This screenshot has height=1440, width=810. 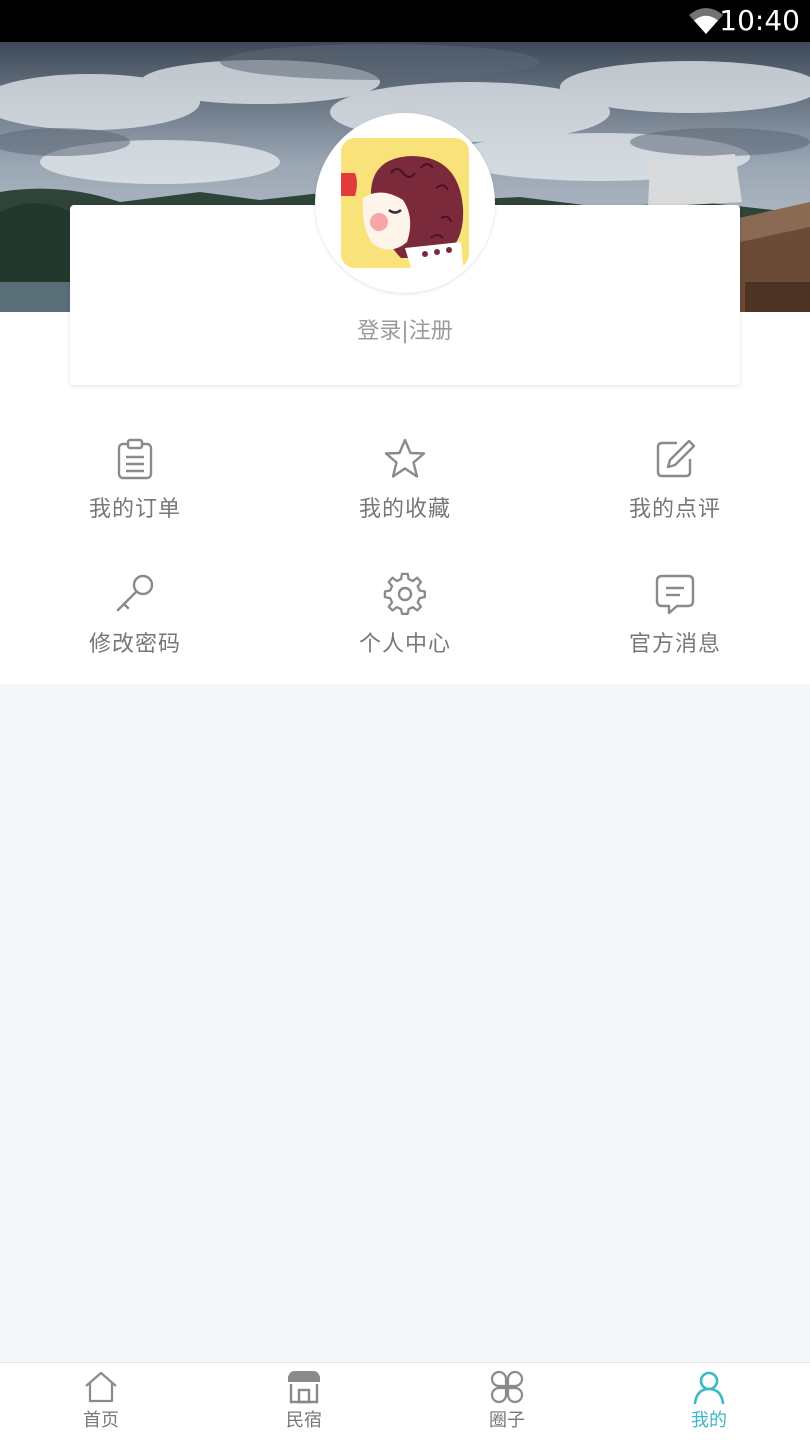 I want to click on status-bar: 10:40, so click(x=405, y=21).